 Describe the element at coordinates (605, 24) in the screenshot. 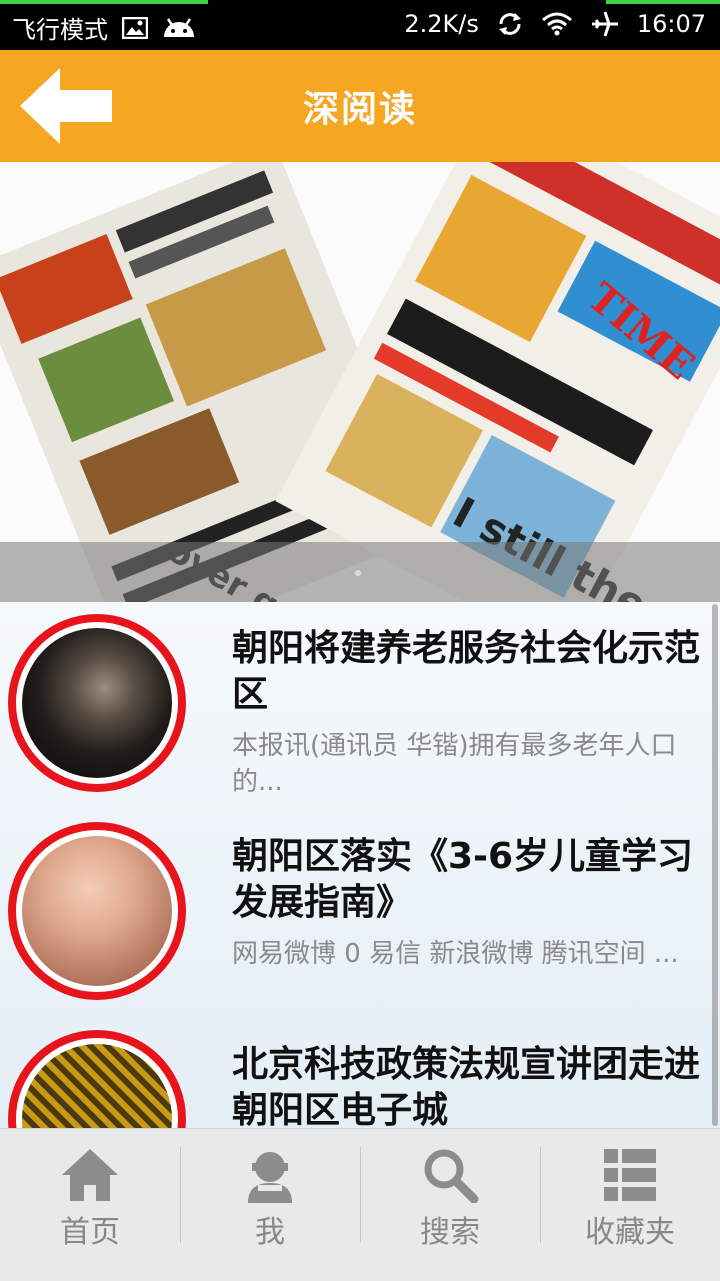

I see `airplane-icon` at that location.